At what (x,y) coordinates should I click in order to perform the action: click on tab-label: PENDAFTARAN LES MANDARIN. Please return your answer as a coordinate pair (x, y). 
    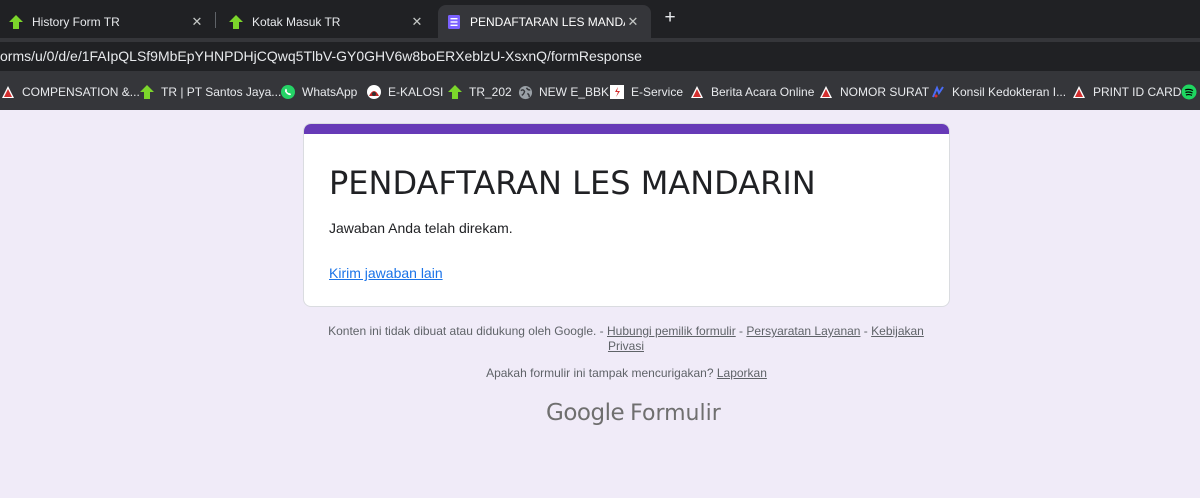
    Looking at the image, I should click on (547, 21).